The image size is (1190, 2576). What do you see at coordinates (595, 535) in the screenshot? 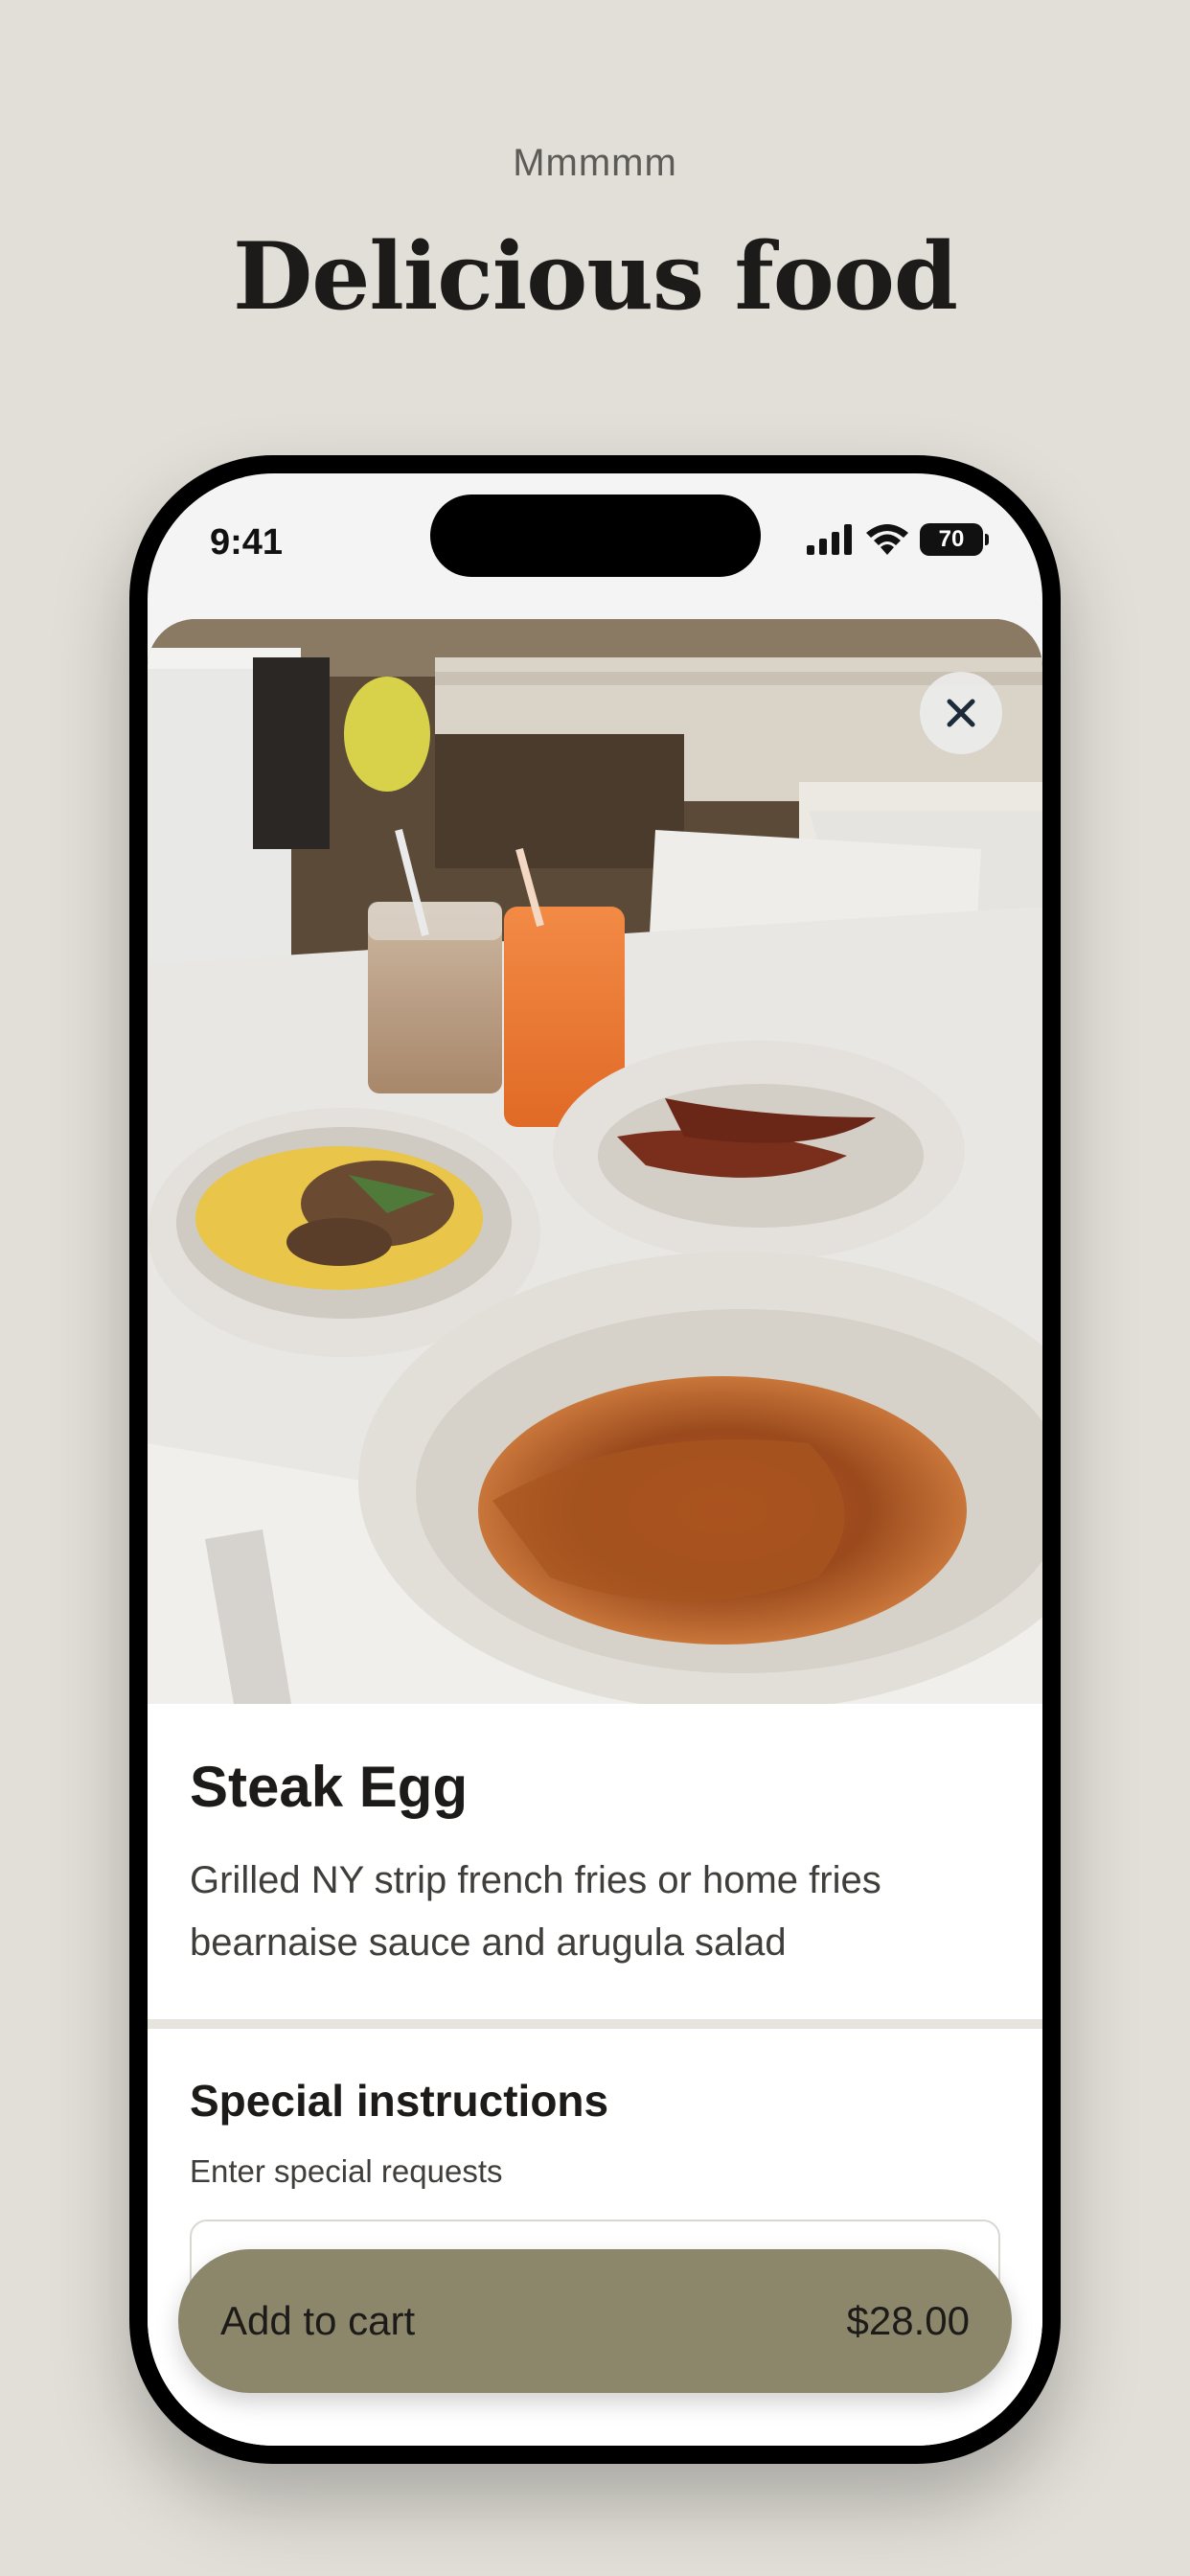
I see `dynamic-island` at bounding box center [595, 535].